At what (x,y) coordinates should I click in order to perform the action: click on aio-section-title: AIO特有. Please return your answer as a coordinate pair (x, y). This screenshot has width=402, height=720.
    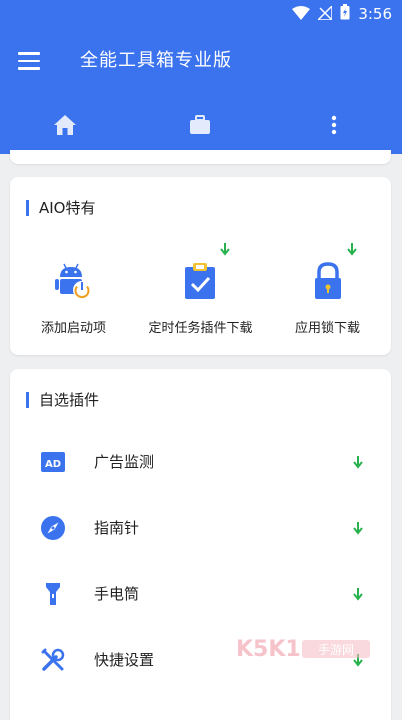
    Looking at the image, I should click on (67, 208).